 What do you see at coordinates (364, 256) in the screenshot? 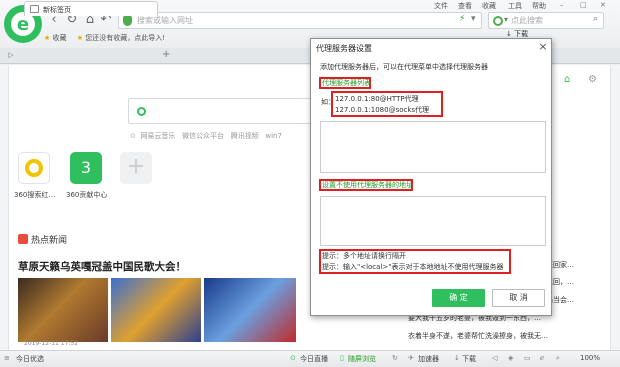
I see `tip-line: 提示：多个地址请换行隔开` at bounding box center [364, 256].